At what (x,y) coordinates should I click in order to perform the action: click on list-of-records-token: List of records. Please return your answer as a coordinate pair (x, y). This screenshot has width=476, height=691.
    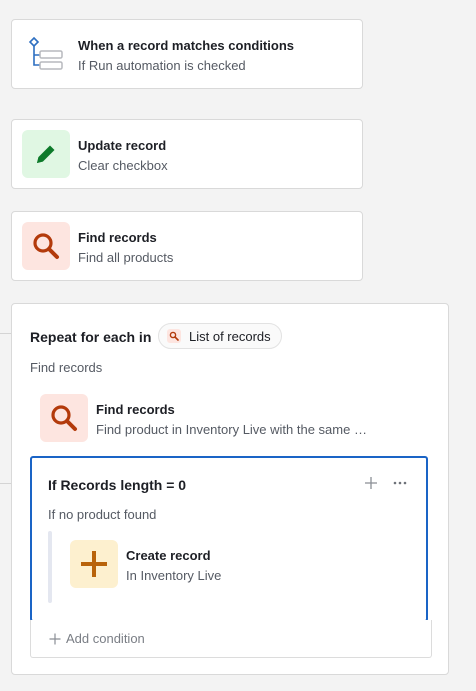
    Looking at the image, I should click on (220, 336).